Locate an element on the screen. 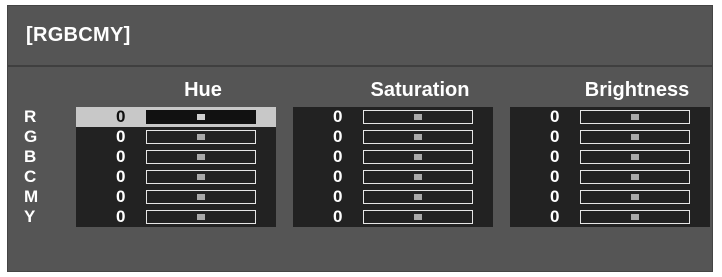 The width and height of the screenshot is (722, 277). g-hue-knob is located at coordinates (201, 137).